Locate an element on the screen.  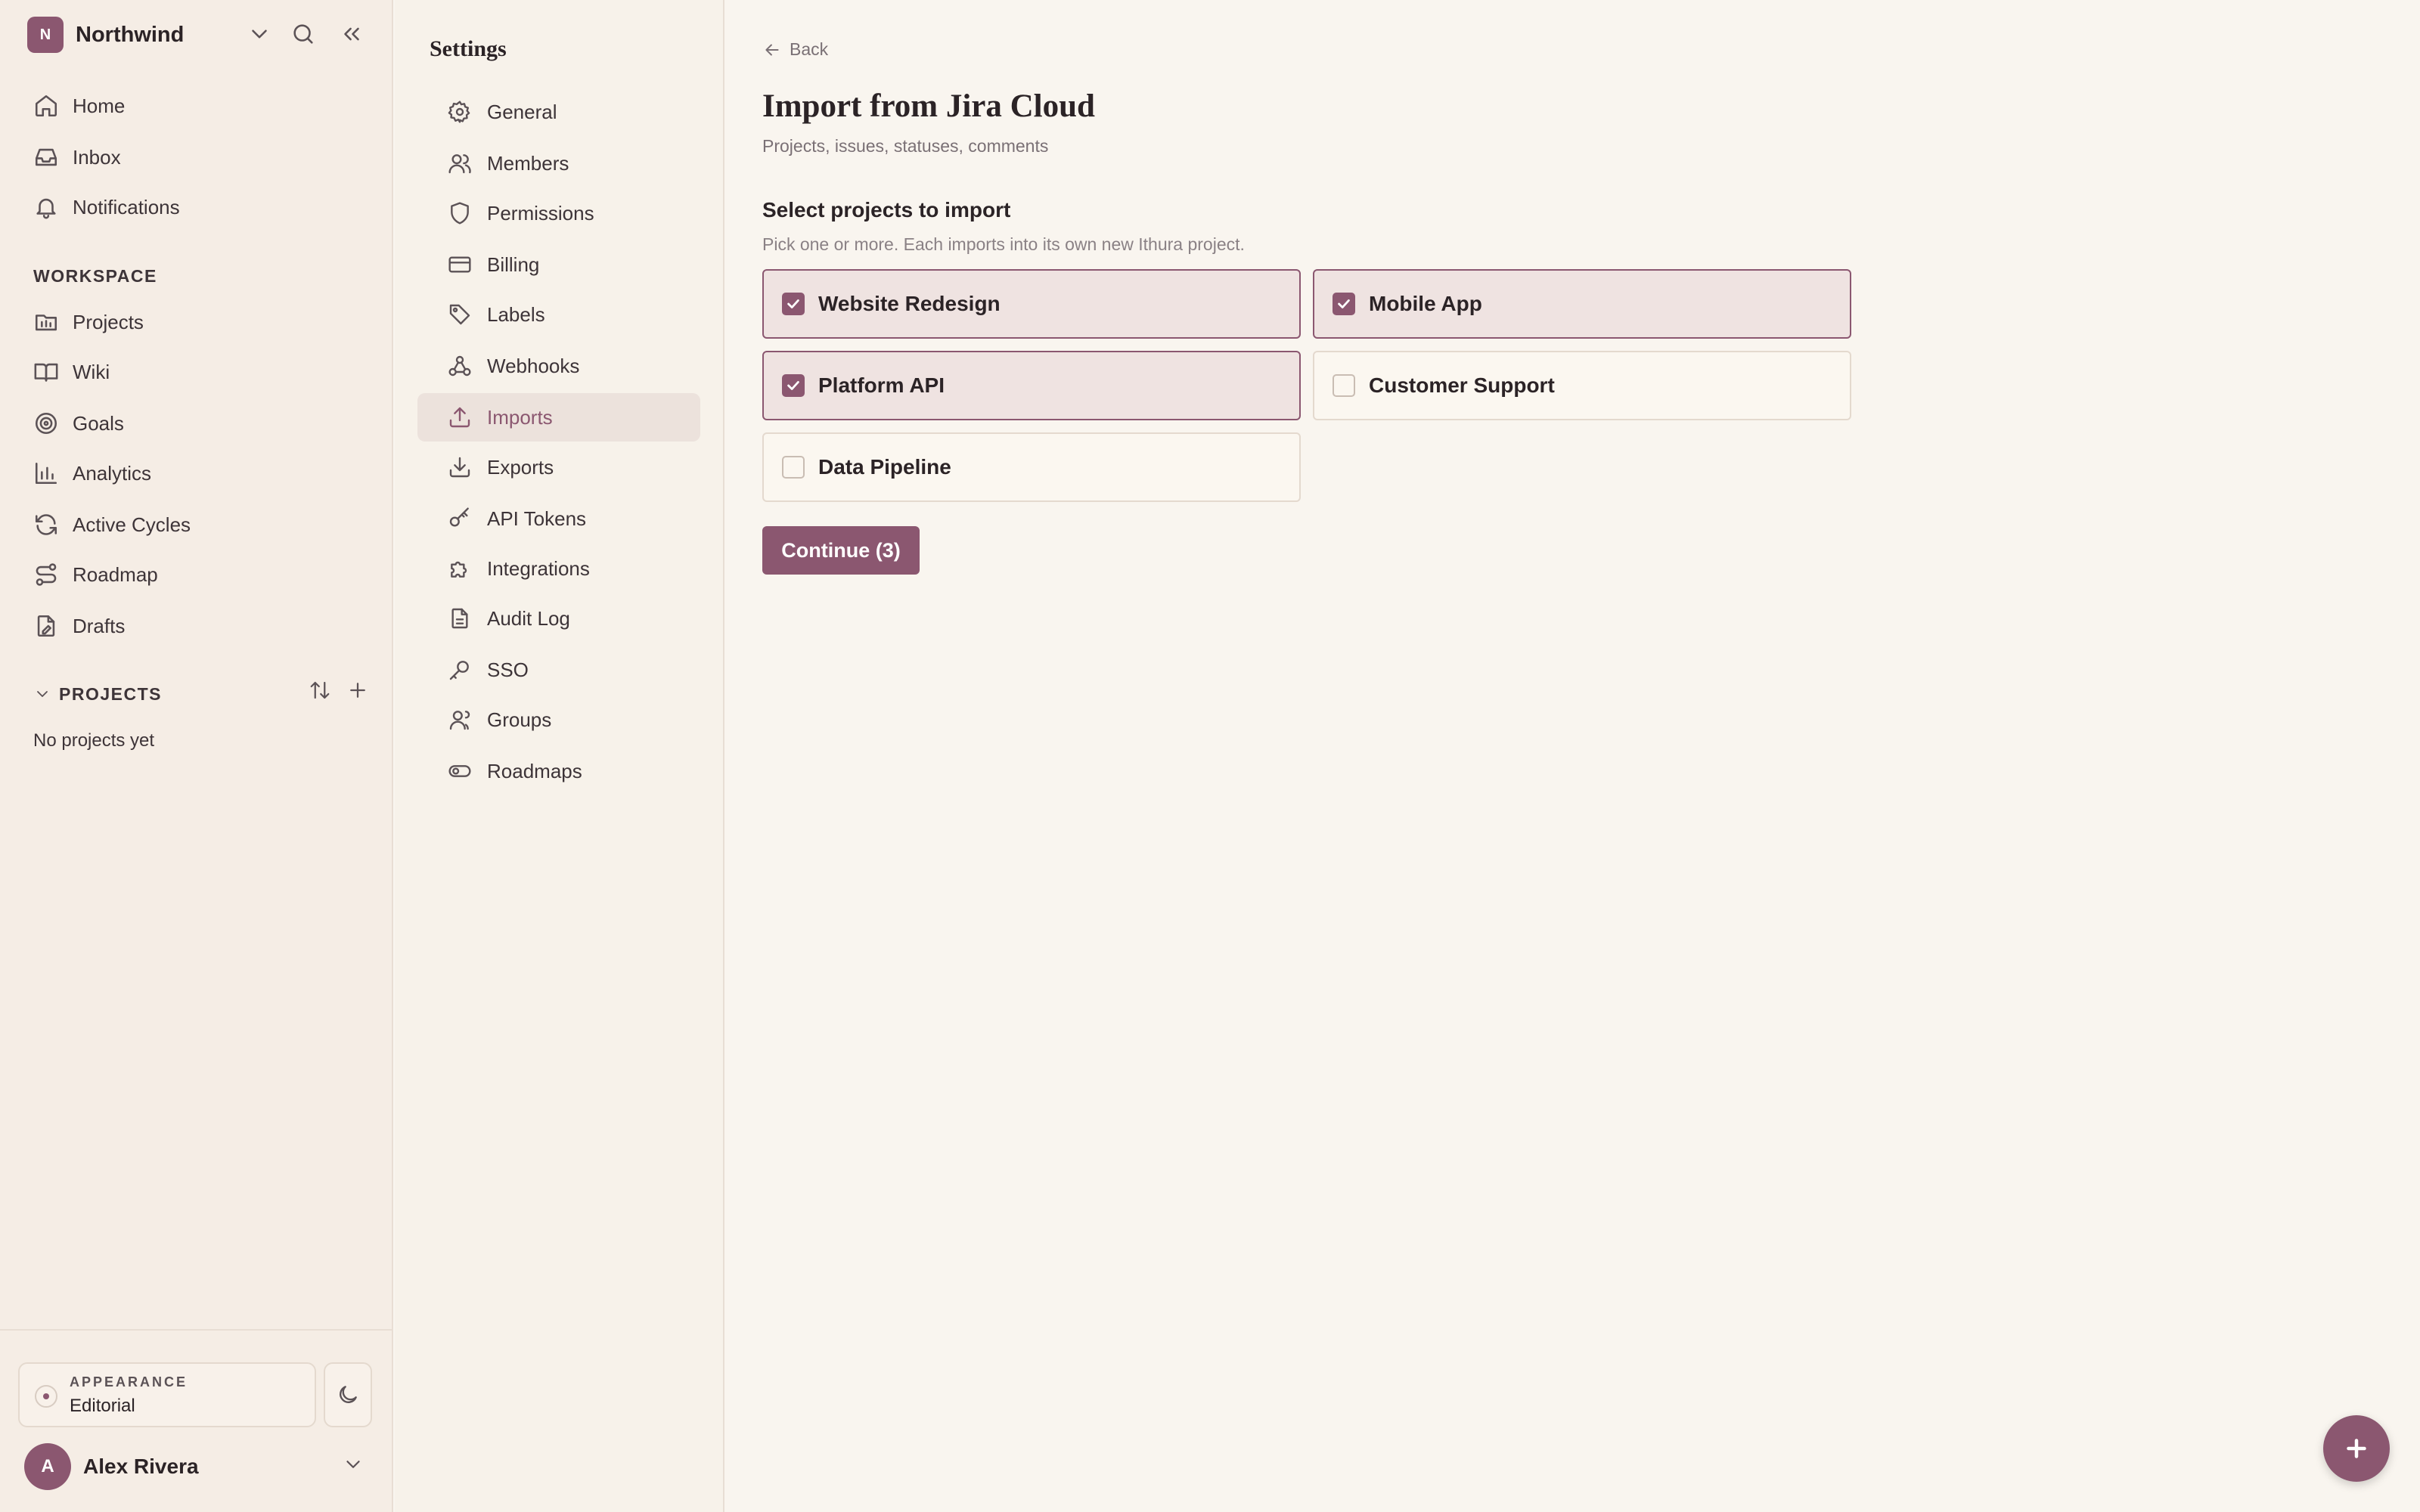
settings-item-permissions: Permissions is located at coordinates (558, 213).